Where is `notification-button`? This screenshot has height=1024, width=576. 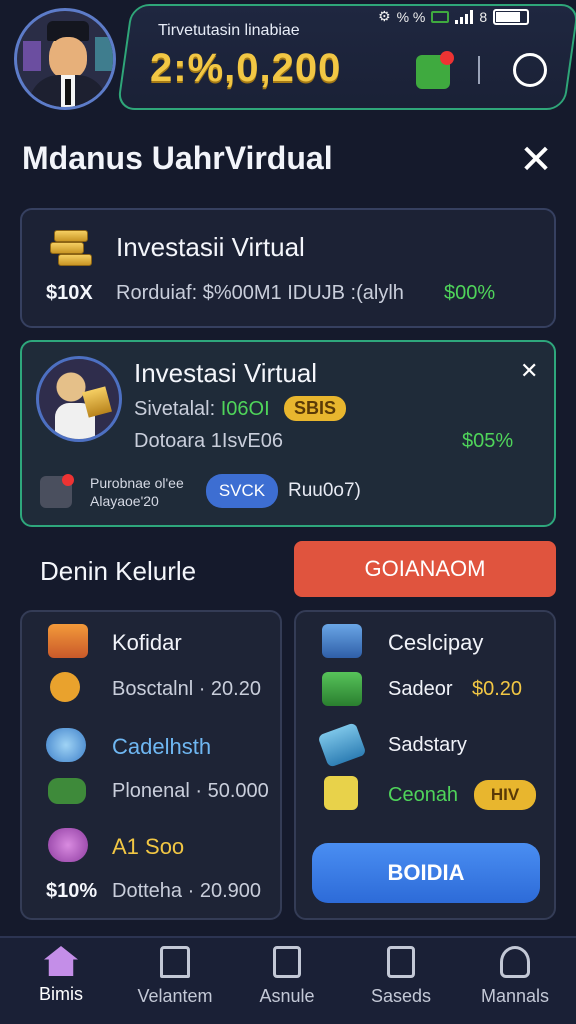 notification-button is located at coordinates (435, 70).